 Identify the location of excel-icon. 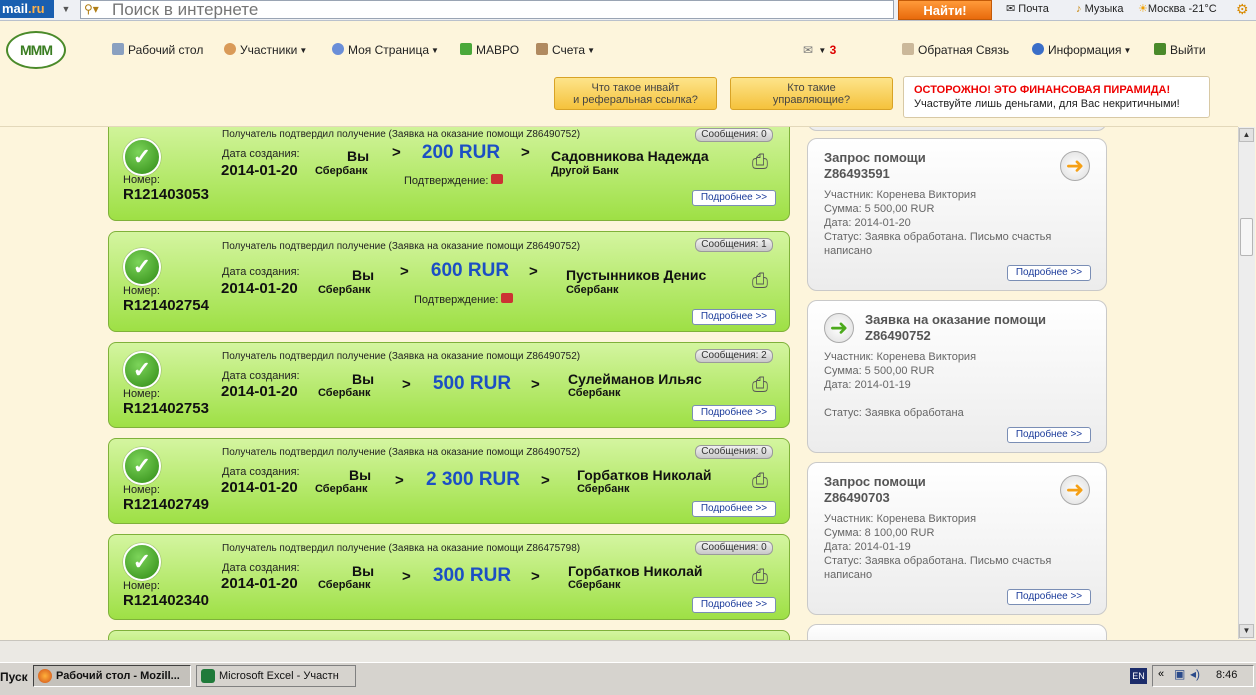
(208, 676).